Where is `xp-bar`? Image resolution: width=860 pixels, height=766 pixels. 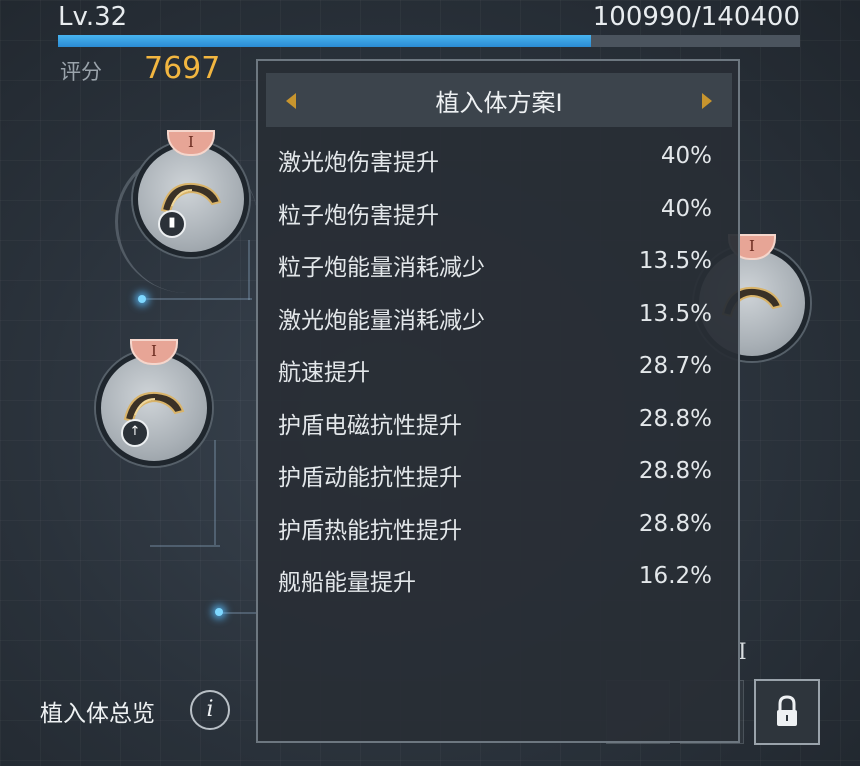
xp-bar is located at coordinates (429, 41).